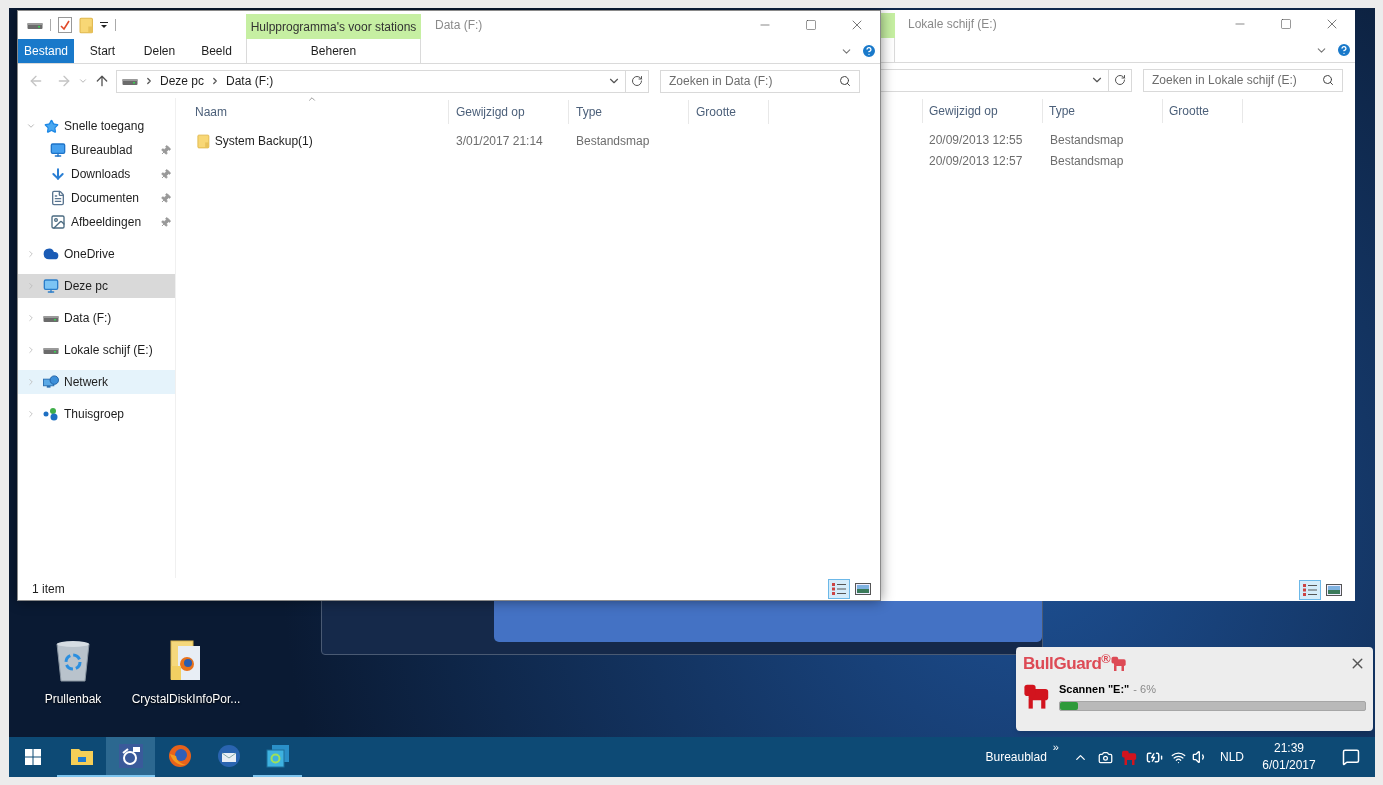 Image resolution: width=1383 pixels, height=785 pixels. What do you see at coordinates (1055, 747) in the screenshot?
I see `toolbar-more: »` at bounding box center [1055, 747].